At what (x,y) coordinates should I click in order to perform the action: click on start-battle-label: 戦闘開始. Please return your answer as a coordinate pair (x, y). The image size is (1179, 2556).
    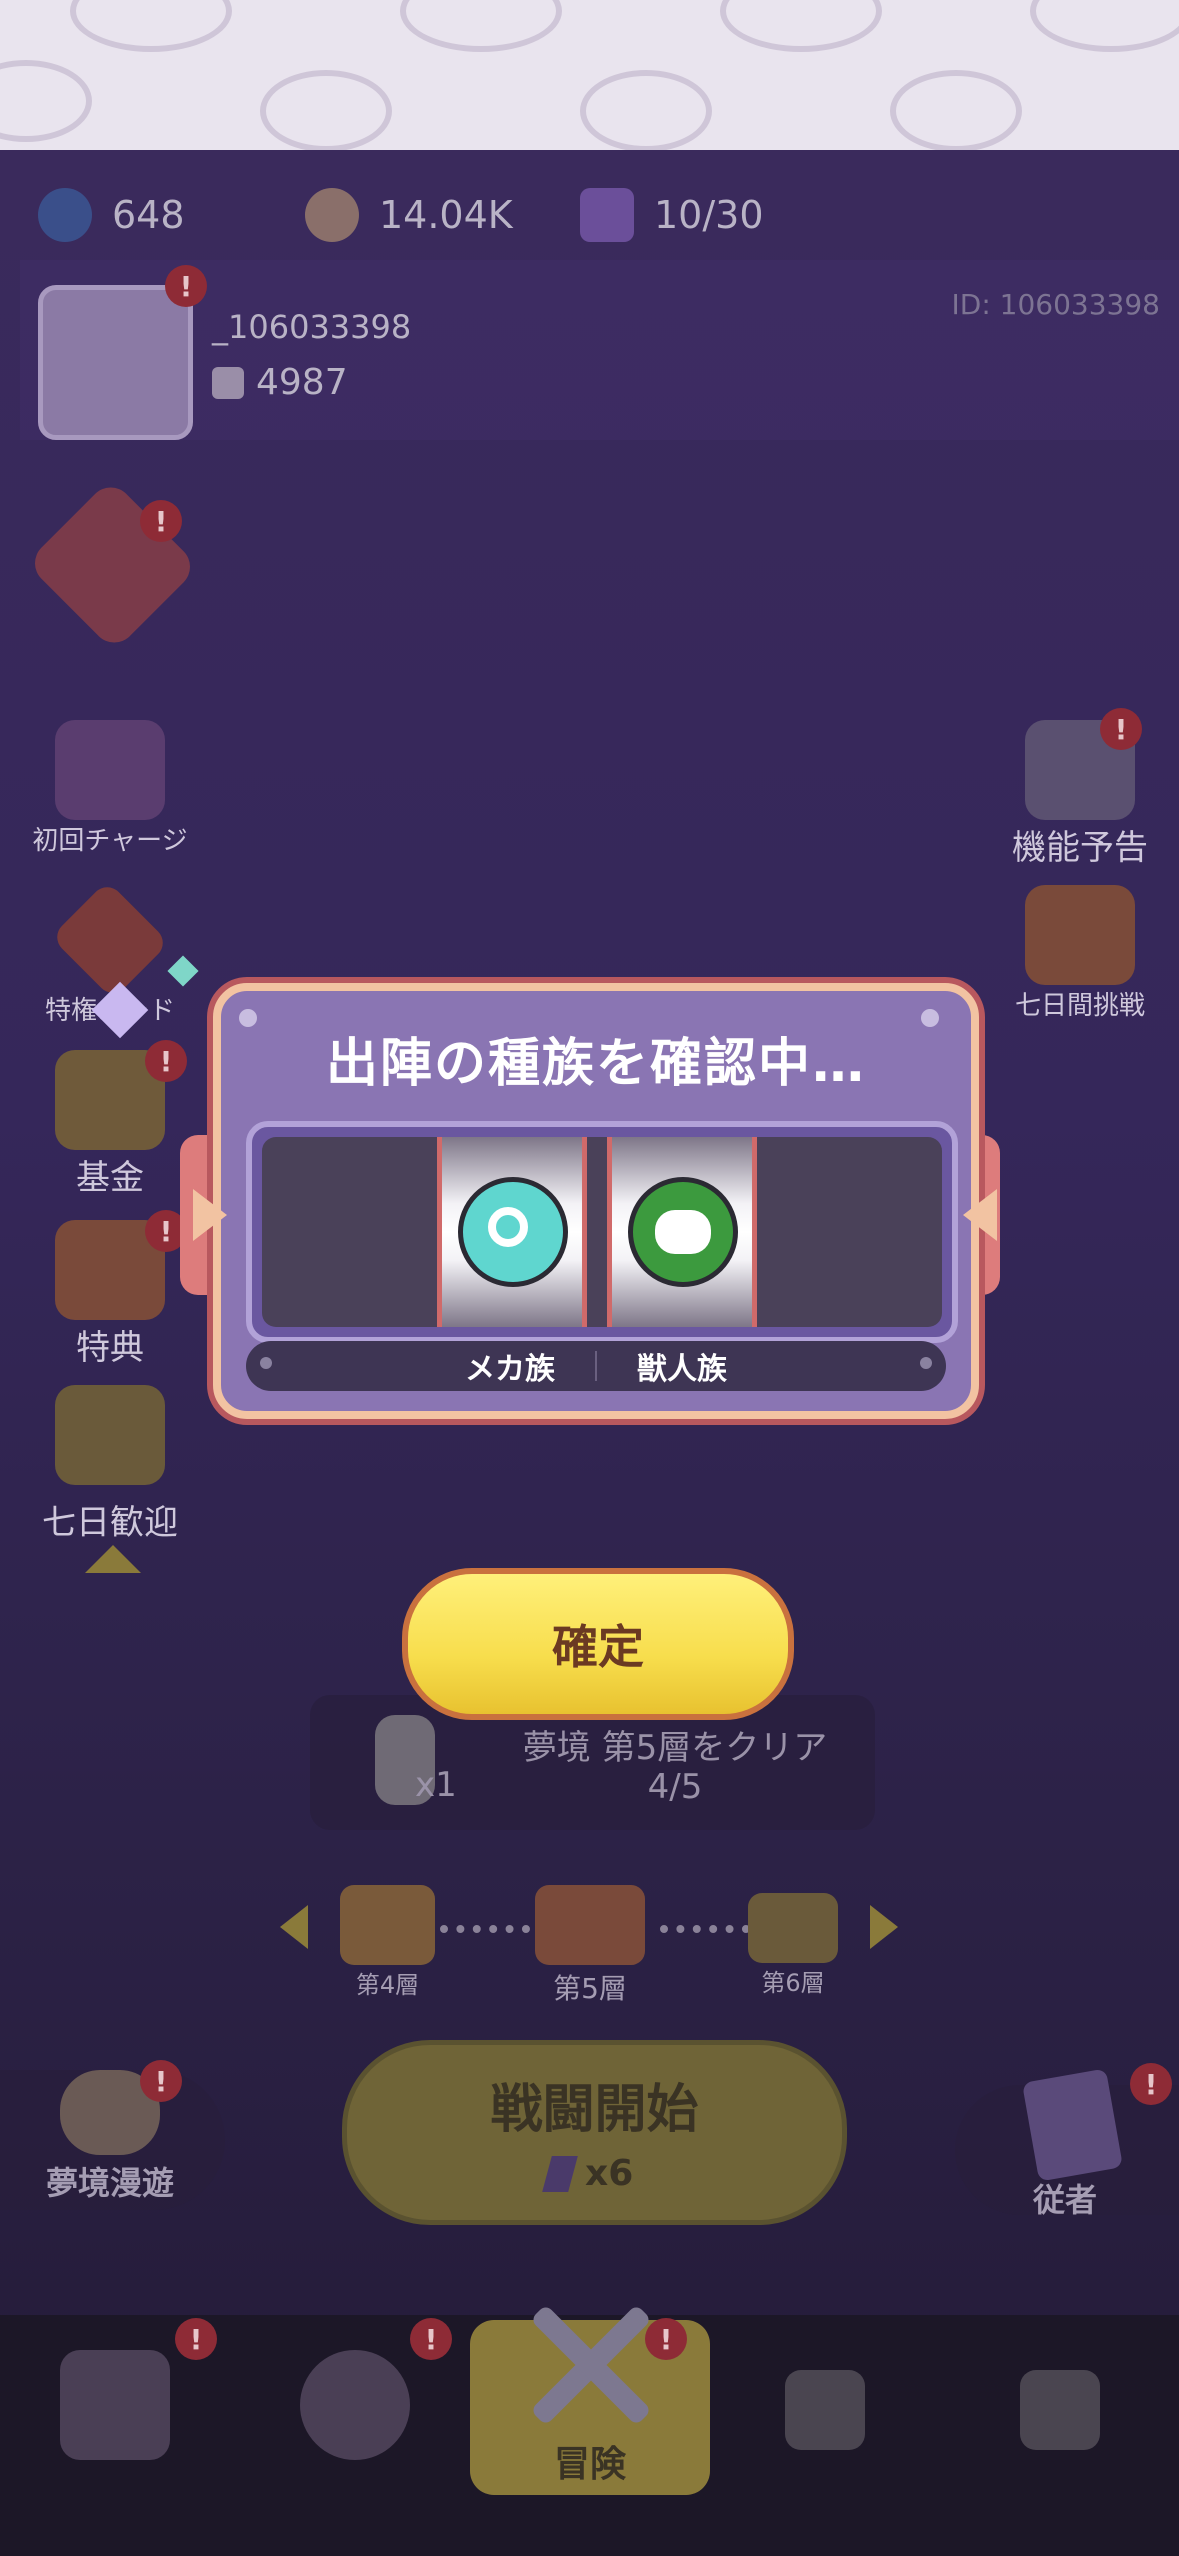
    Looking at the image, I should click on (594, 2110).